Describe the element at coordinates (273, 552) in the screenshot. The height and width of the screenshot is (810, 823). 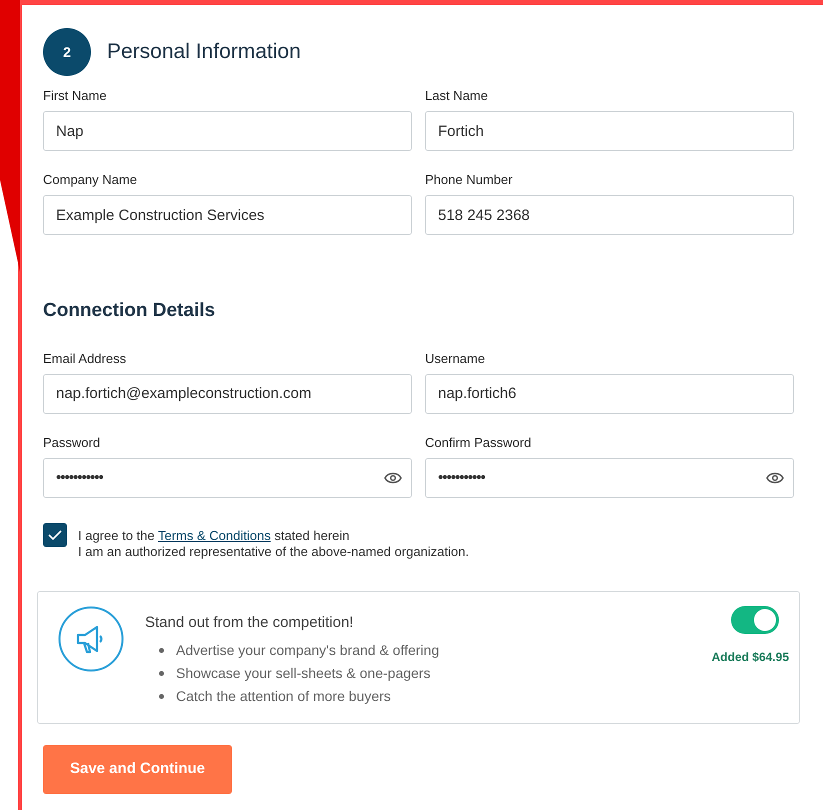
I see `agreement-text: I am an authorized representative of the above-named organization.` at that location.